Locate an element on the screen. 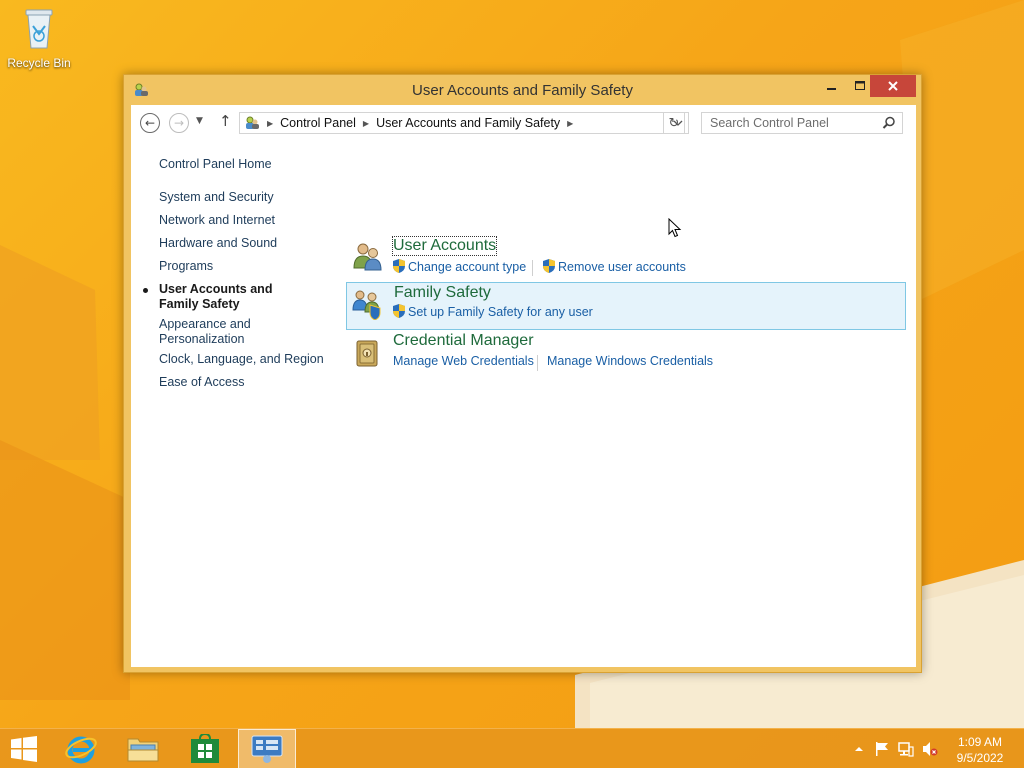  up-button: ↑ is located at coordinates (225, 121).